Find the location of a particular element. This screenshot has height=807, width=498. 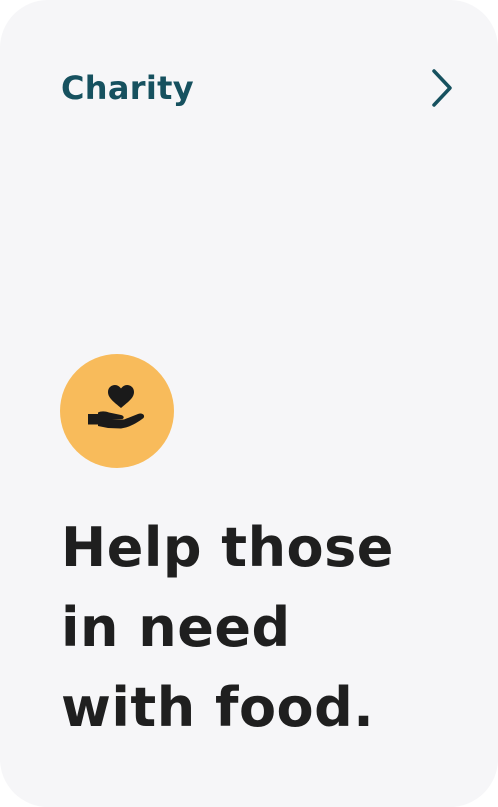

charity-badge is located at coordinates (117, 411).